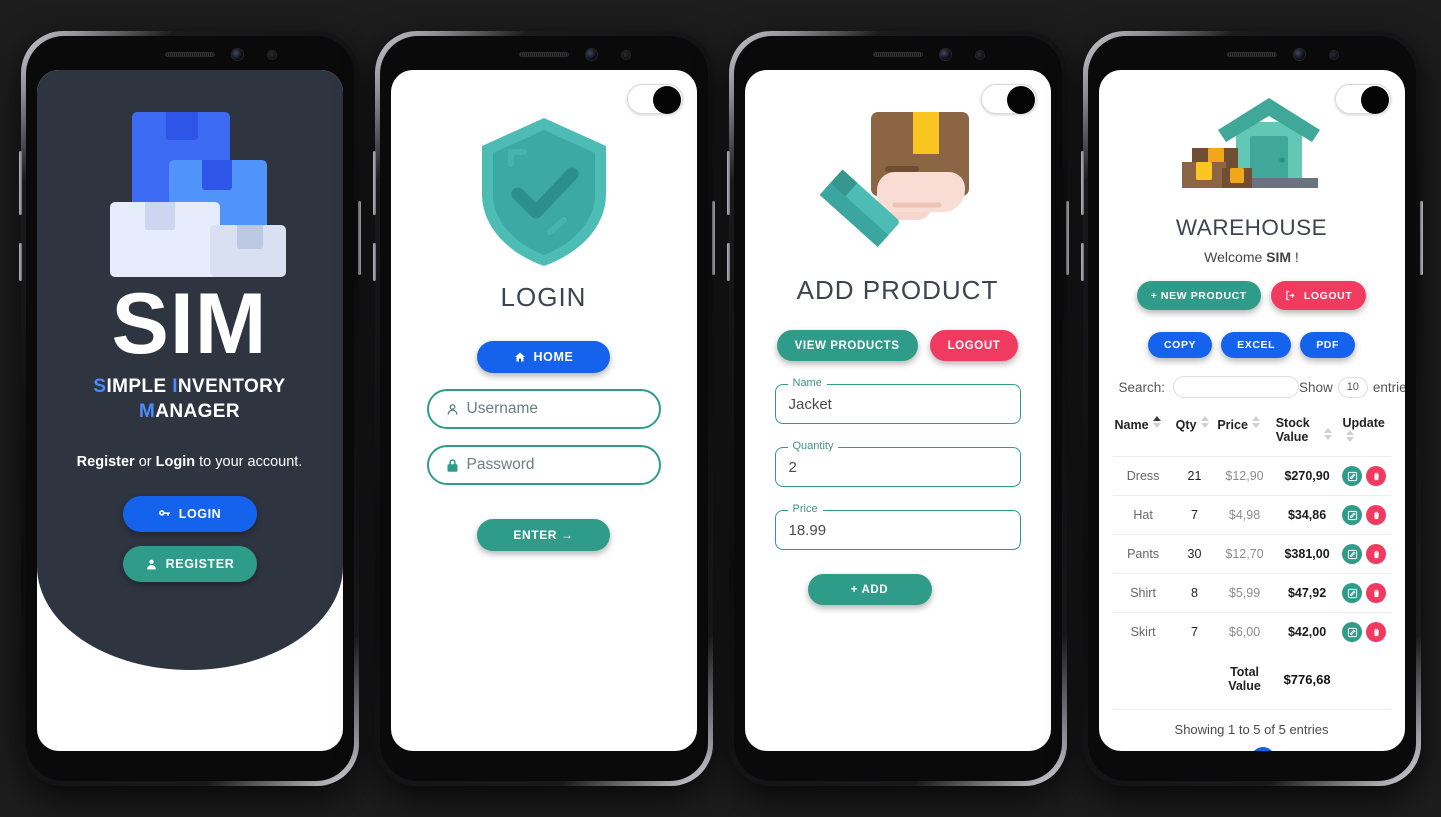  What do you see at coordinates (1195, 433) in the screenshot?
I see `column-header-qty: Qty` at bounding box center [1195, 433].